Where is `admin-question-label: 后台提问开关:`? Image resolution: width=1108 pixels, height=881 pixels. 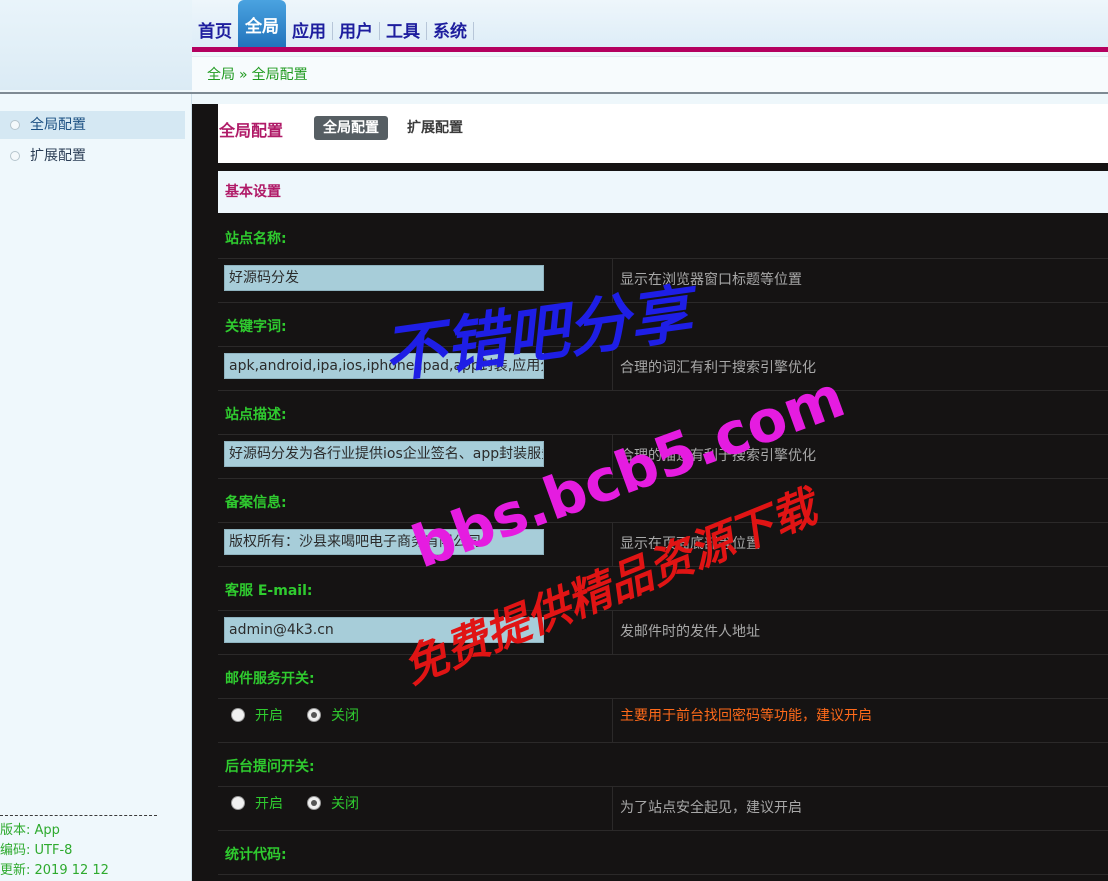 admin-question-label: 后台提问开关: is located at coordinates (270, 767).